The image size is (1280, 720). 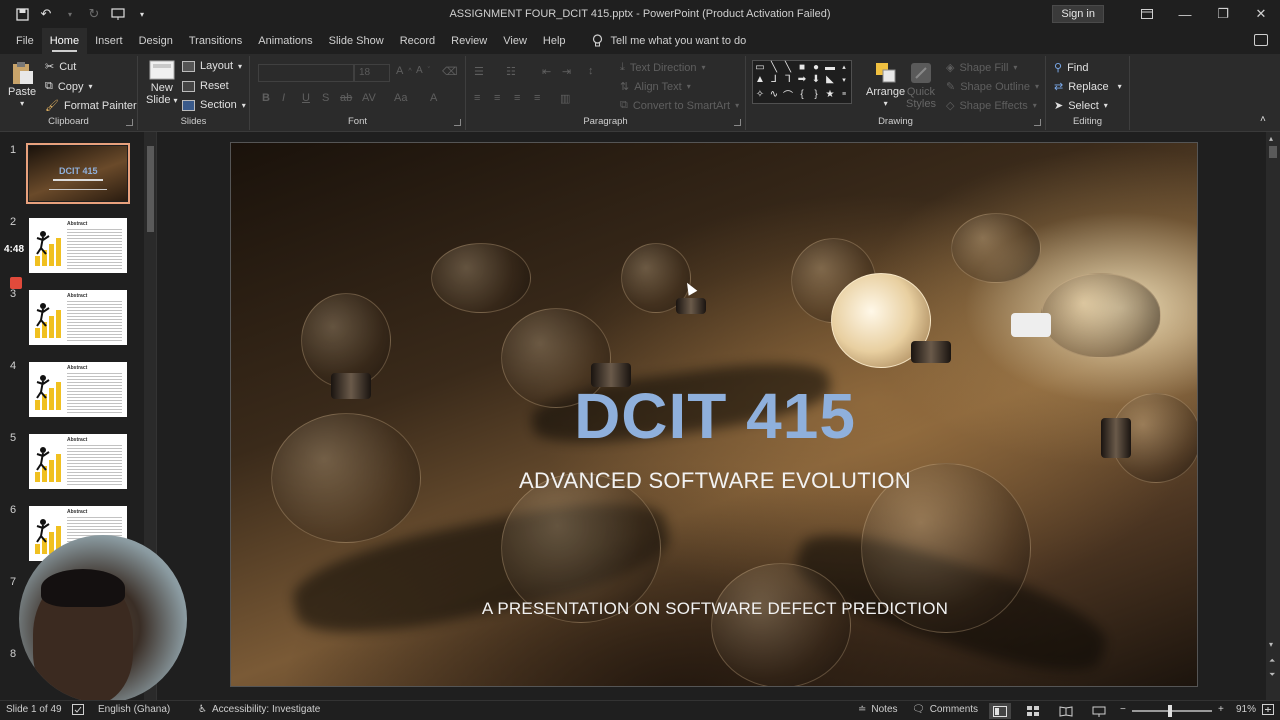 What do you see at coordinates (78, 245) in the screenshot?
I see `slide-thumbnail-2: Abstract` at bounding box center [78, 245].